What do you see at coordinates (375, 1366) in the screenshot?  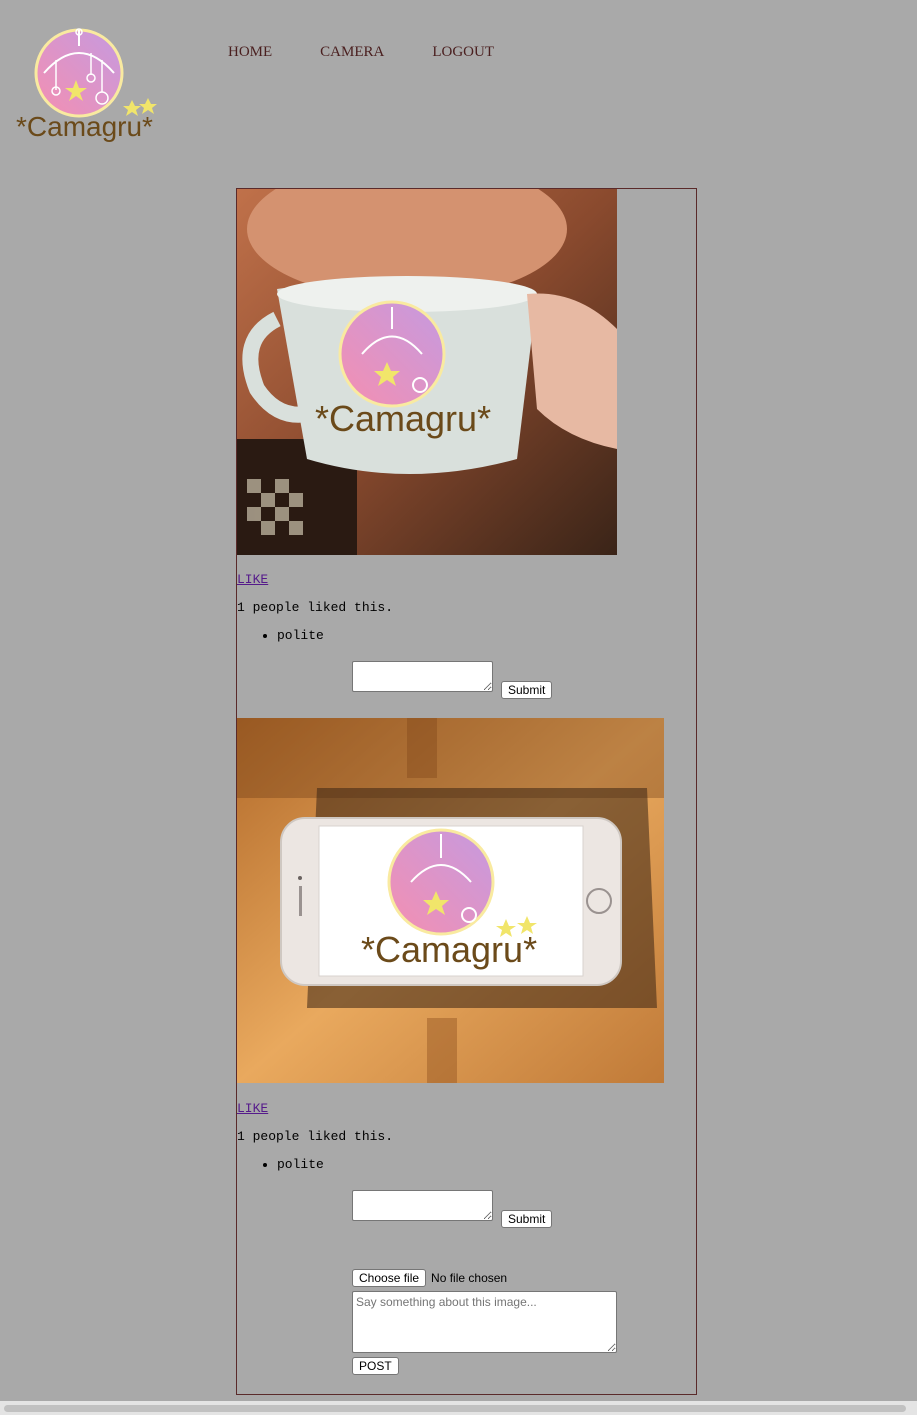 I see `post-button: POST` at bounding box center [375, 1366].